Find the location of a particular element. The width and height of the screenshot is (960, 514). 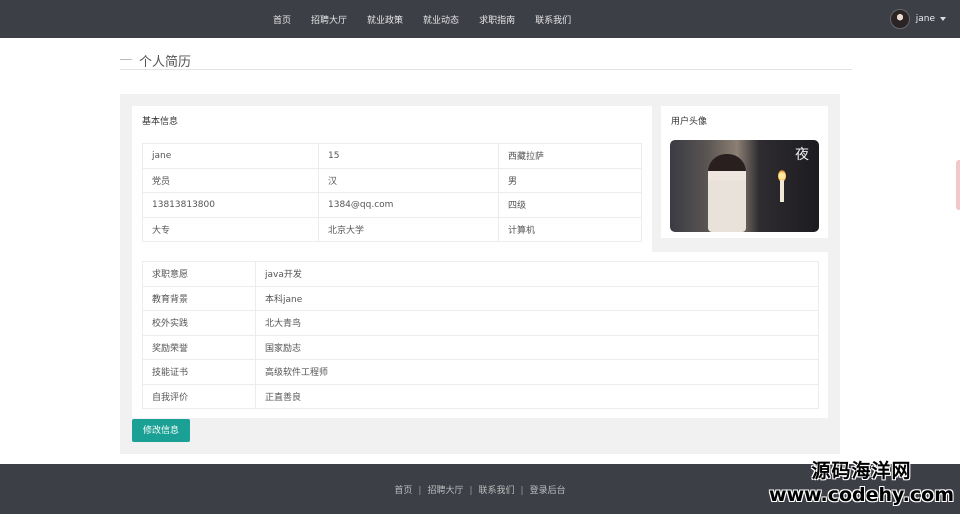

table-cell: 1384@qq.com is located at coordinates (408, 205).